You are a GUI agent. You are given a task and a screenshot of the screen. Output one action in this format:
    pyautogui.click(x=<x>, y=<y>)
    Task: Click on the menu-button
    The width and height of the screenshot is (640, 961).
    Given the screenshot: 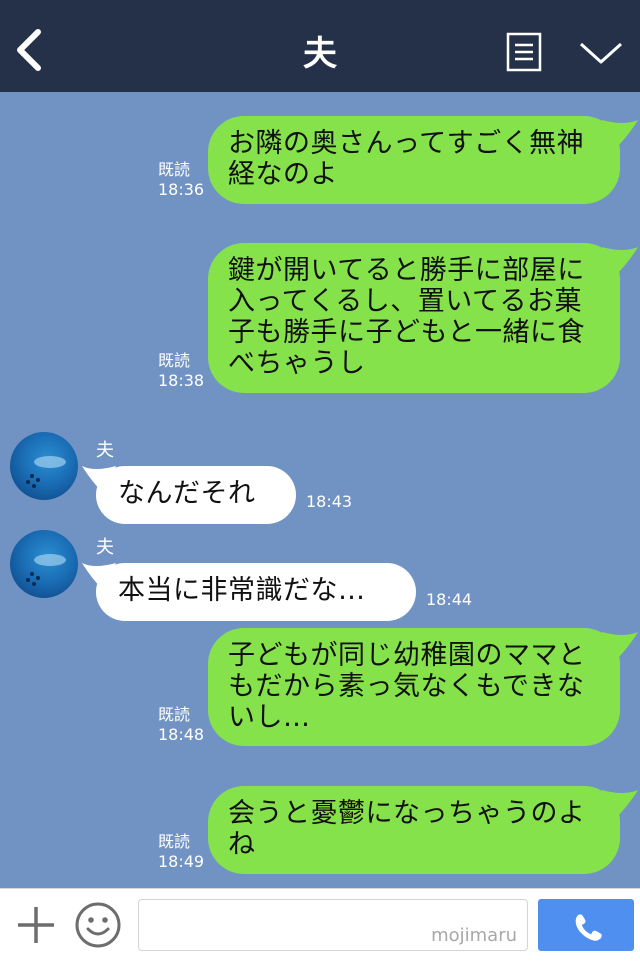 What is the action you would take?
    pyautogui.click(x=524, y=52)
    